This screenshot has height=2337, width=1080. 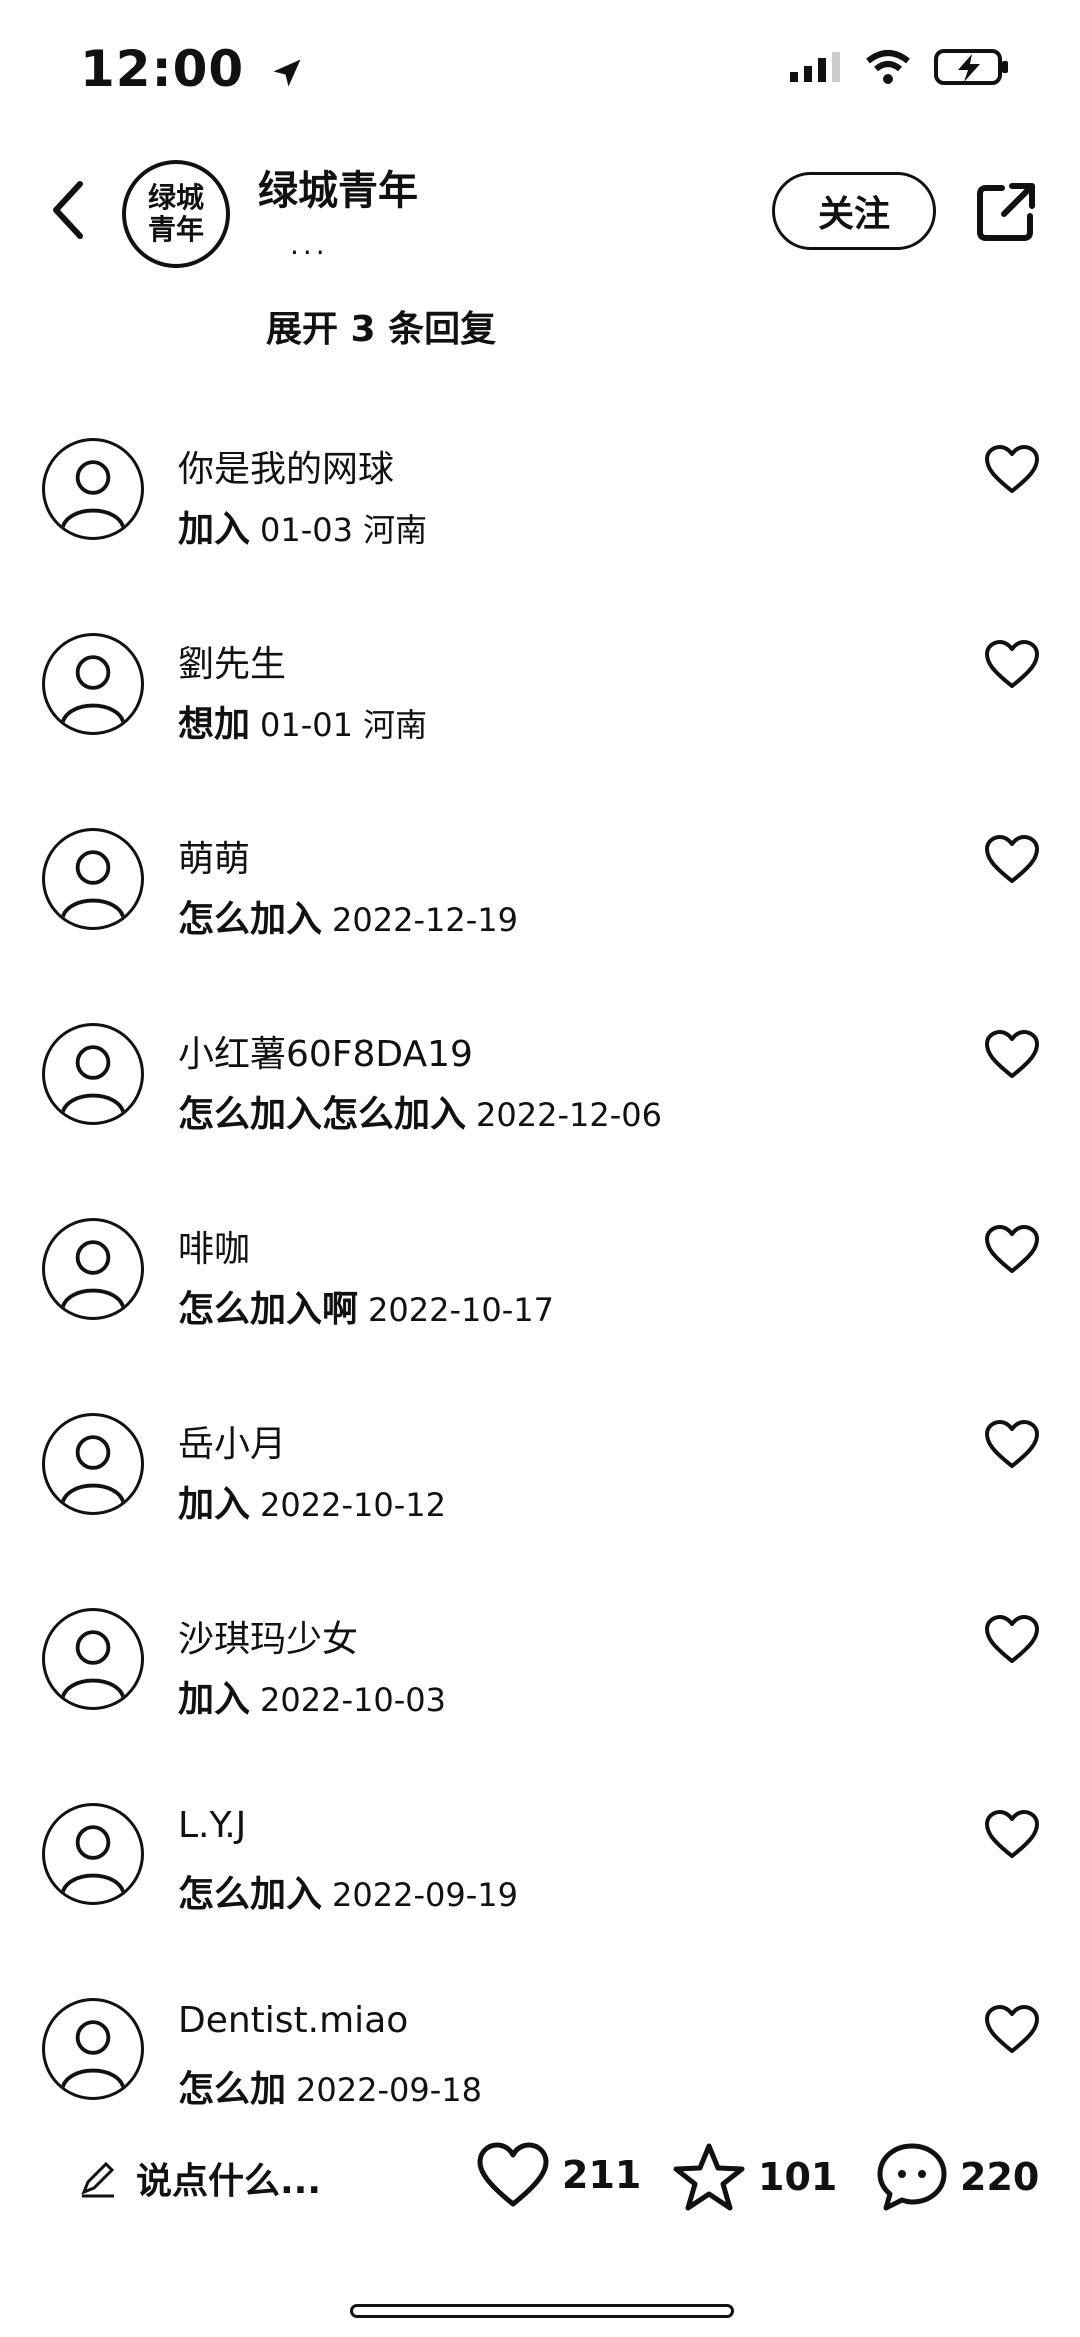 I want to click on collect-count: 101, so click(x=798, y=2177).